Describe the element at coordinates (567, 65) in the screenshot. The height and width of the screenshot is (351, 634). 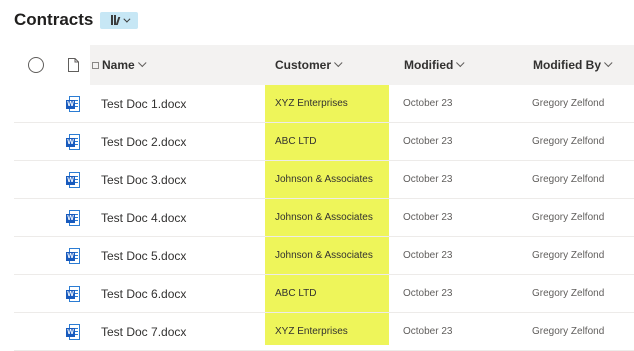
I see `column-header-modified-by-label: Modified By` at that location.